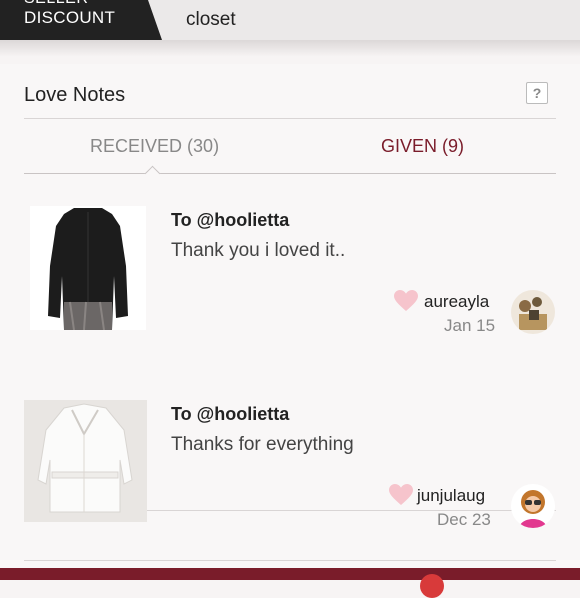 The height and width of the screenshot is (598, 580). What do you see at coordinates (203, 146) in the screenshot?
I see `tab-received-count: (30)` at bounding box center [203, 146].